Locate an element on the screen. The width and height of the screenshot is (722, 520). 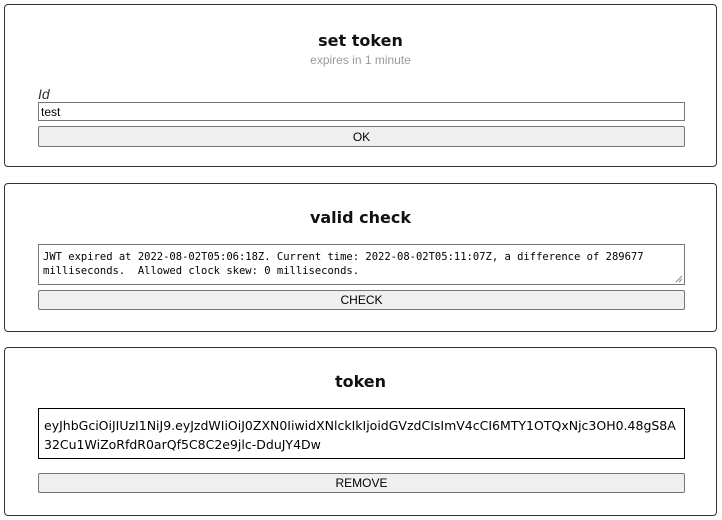
resize-grip-icon is located at coordinates (679, 279).